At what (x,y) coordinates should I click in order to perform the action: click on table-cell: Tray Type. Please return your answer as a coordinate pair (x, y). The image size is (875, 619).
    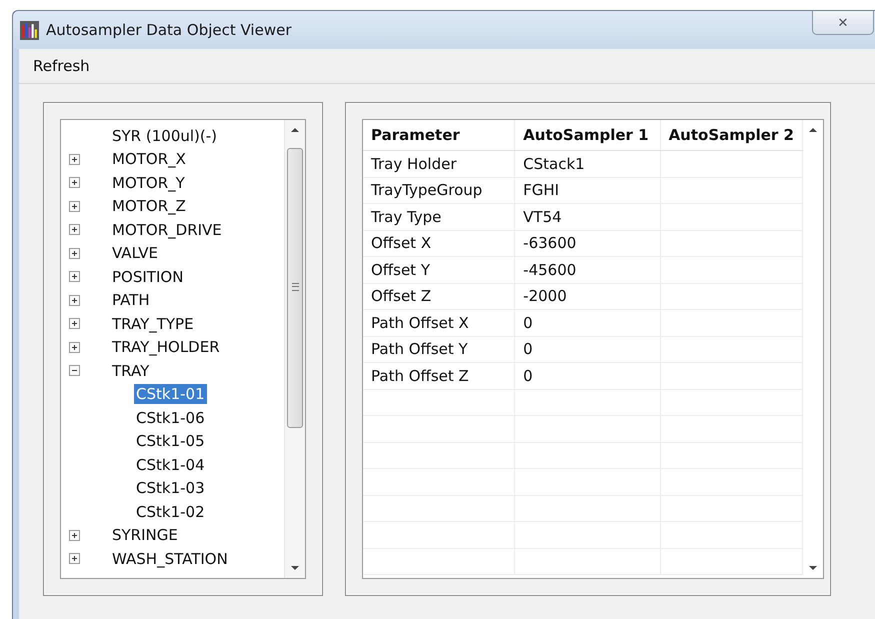
    Looking at the image, I should click on (439, 217).